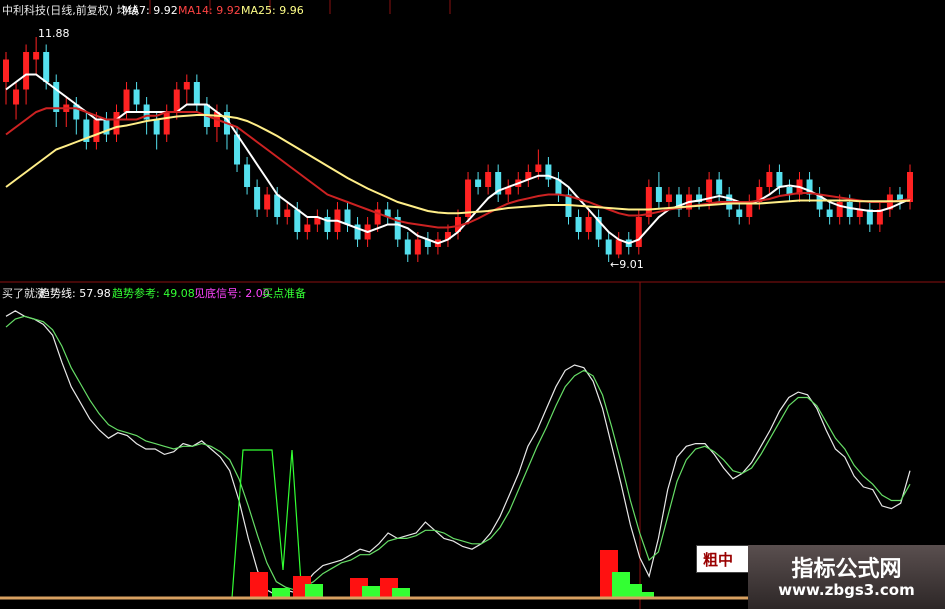 The width and height of the screenshot is (945, 609). I want to click on logo-badge: 粗中, so click(725, 559).